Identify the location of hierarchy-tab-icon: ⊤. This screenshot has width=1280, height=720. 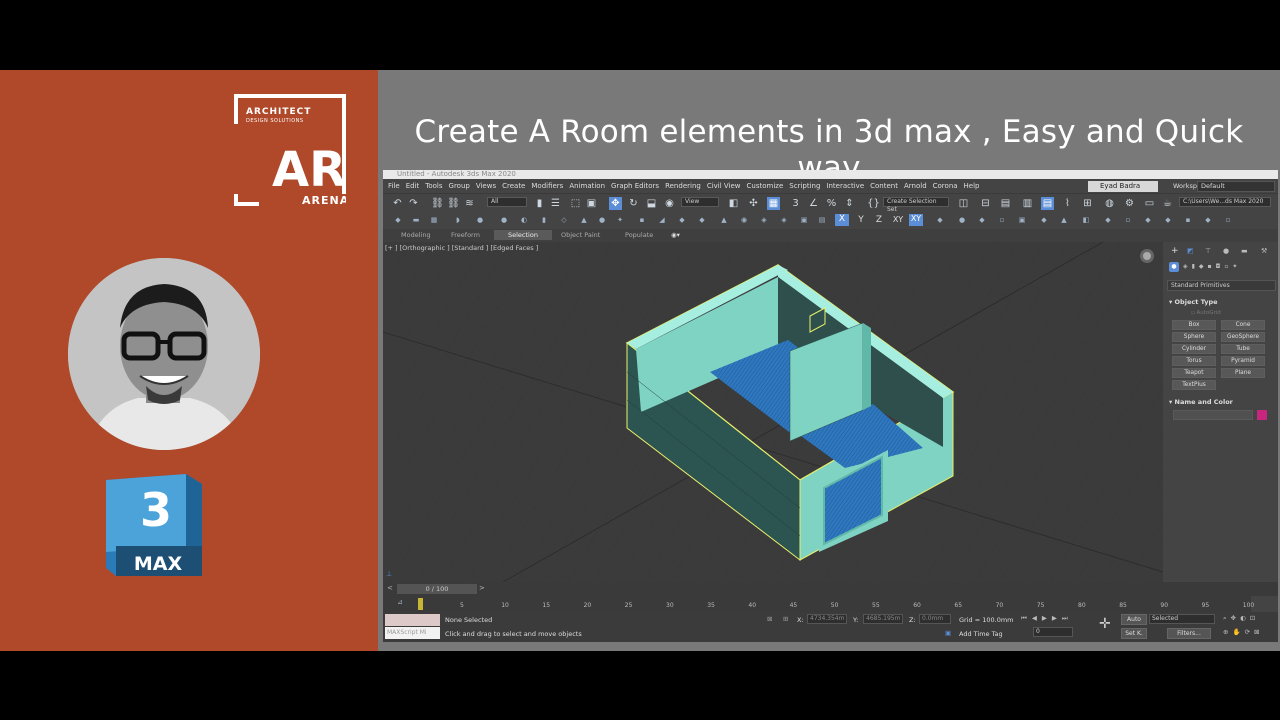
(1208, 251).